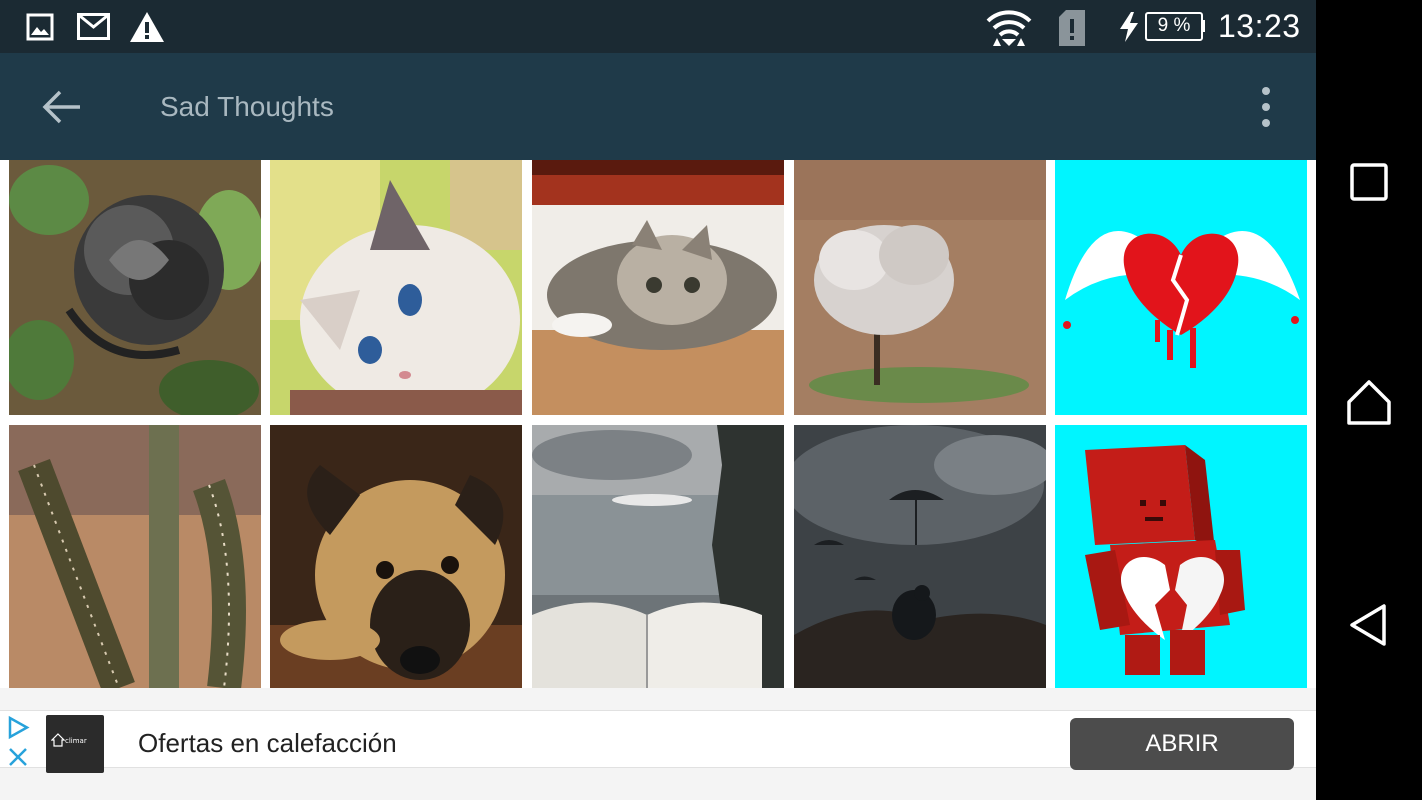 The width and height of the screenshot is (1422, 800). I want to click on adchoices-icon, so click(19, 741).